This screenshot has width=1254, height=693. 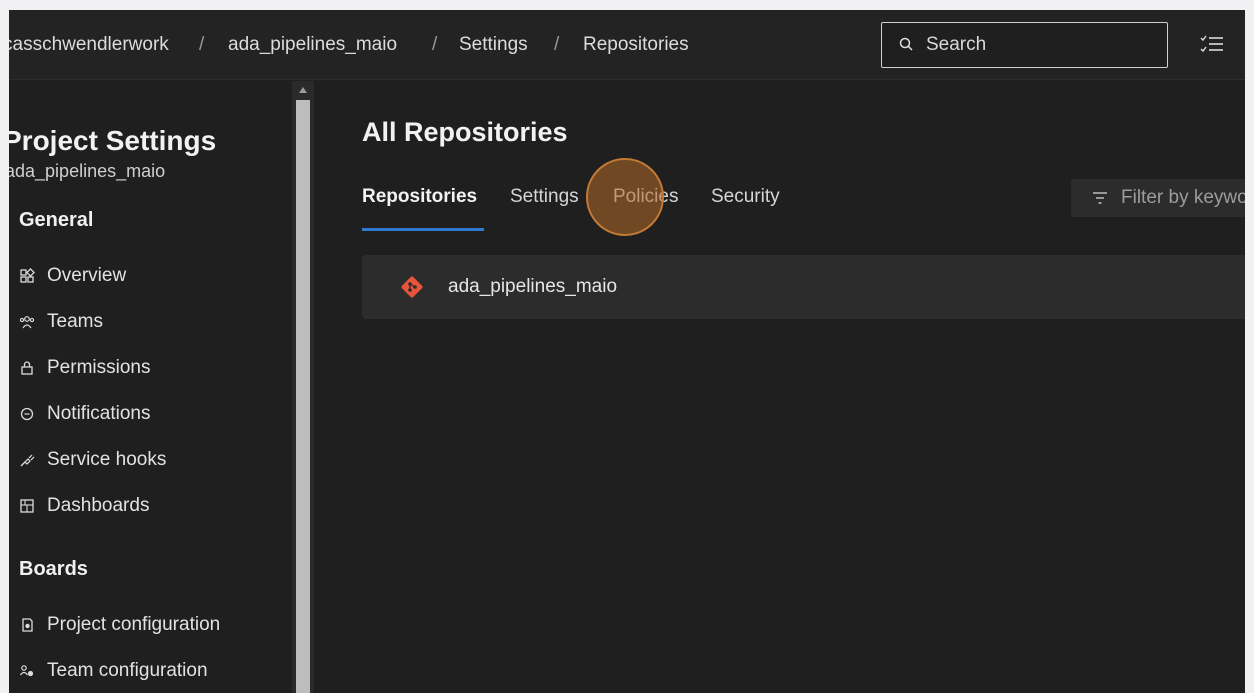 I want to click on sidebar-item-dashboards: Dashboards, so click(x=84, y=506).